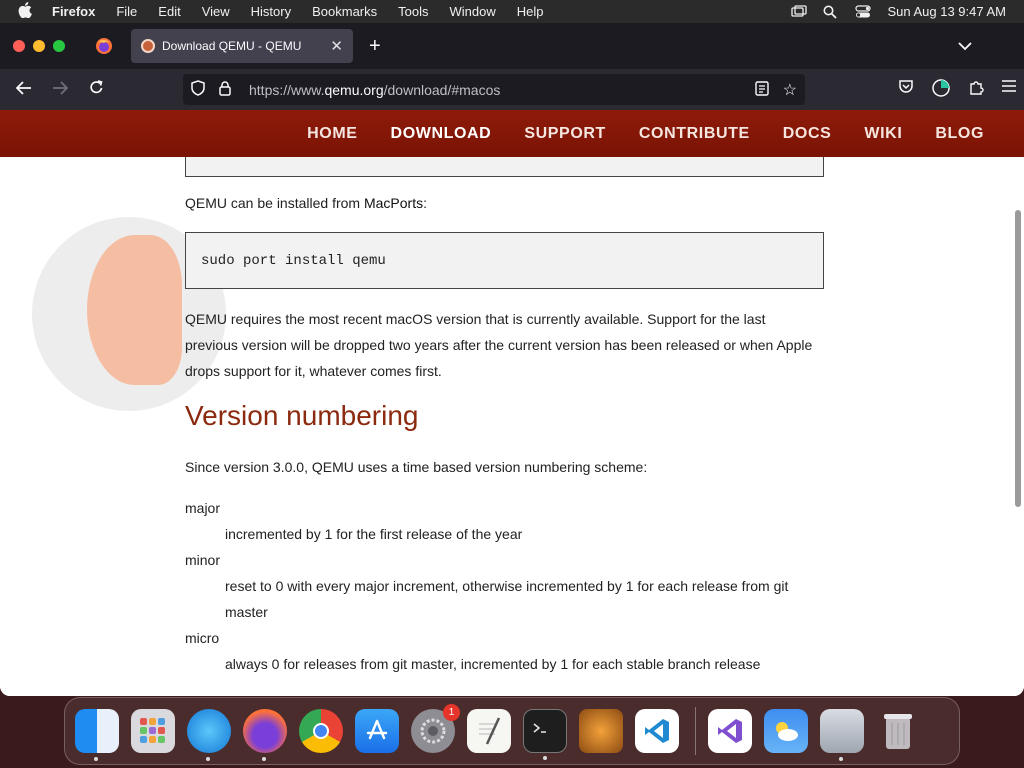 The height and width of the screenshot is (768, 1024). What do you see at coordinates (657, 731) in the screenshot?
I see `dock-vscode-icon` at bounding box center [657, 731].